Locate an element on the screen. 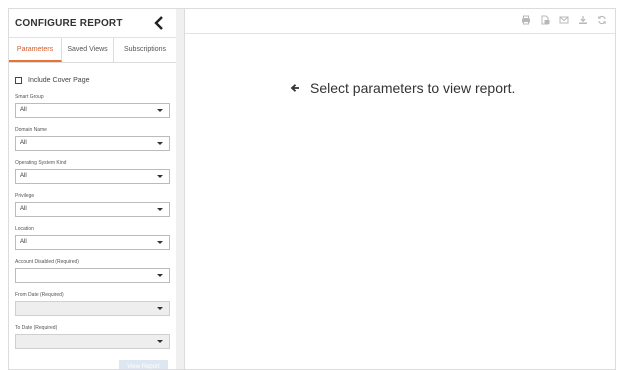 Image resolution: width=624 pixels, height=370 pixels. export-pdf-icon is located at coordinates (545, 20).